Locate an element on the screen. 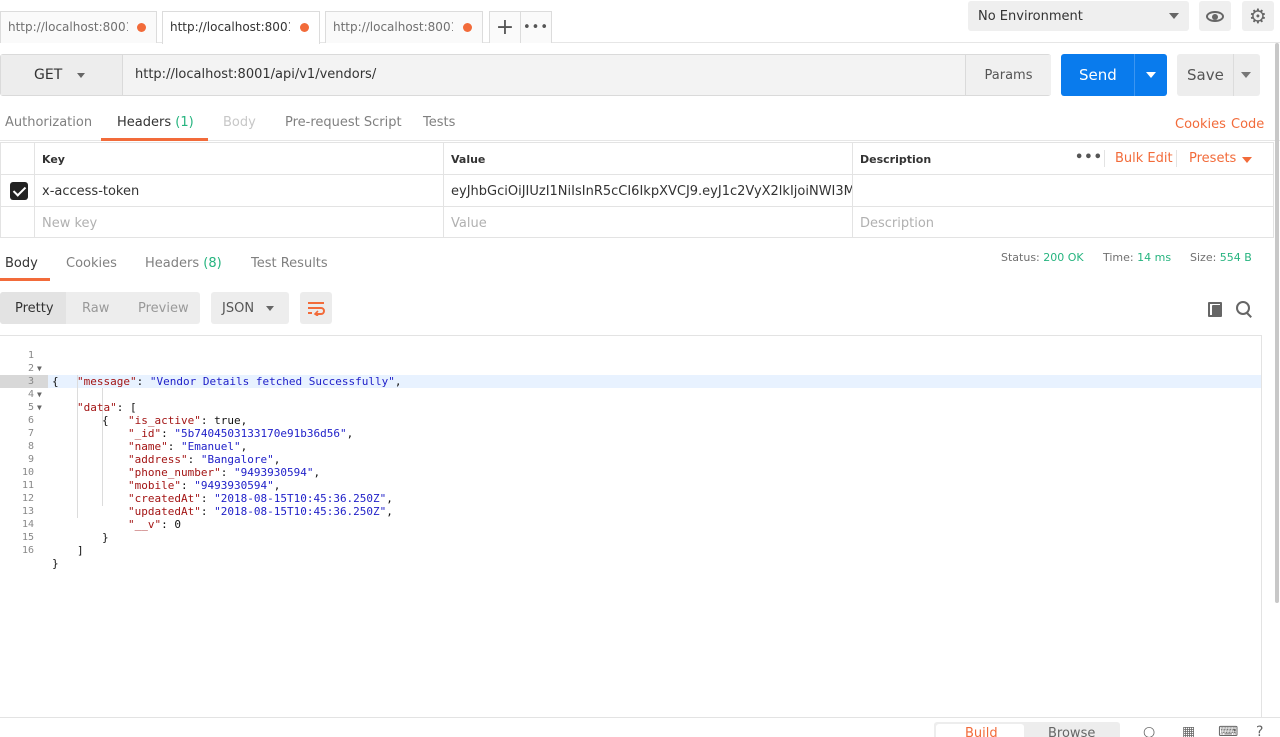  keyboard-shortcut-icon: ⌨ is located at coordinates (1228, 730).